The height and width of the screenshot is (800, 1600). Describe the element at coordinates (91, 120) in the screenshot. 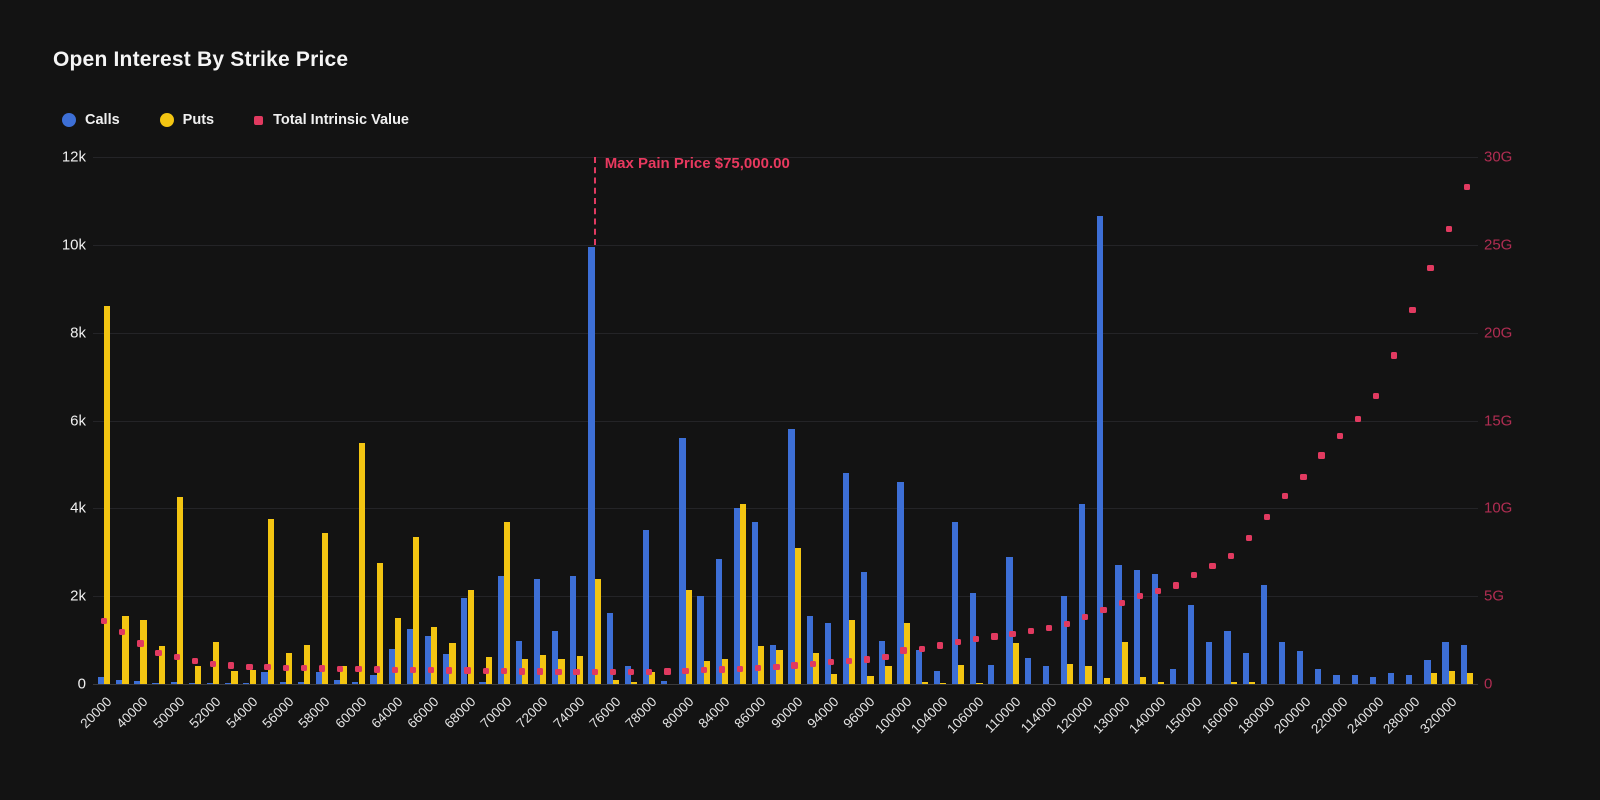

I see `legend-item-calls: Calls` at that location.